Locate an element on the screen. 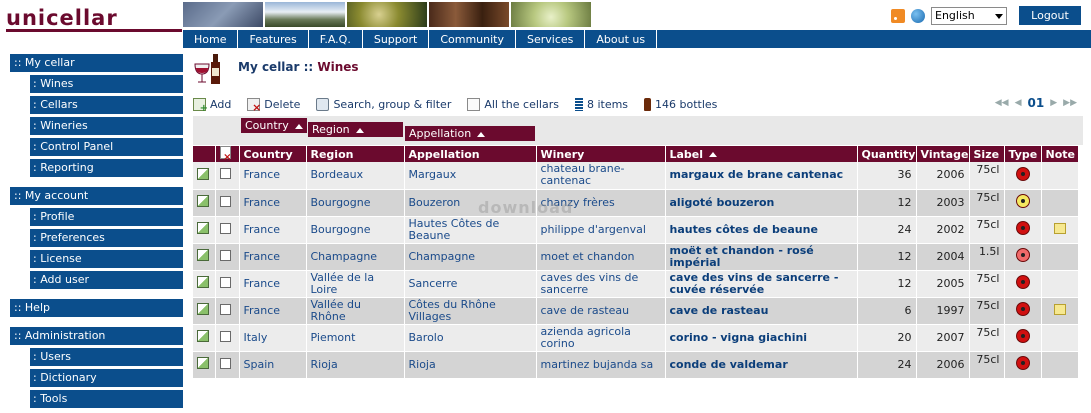  sidebar-item: : Preferences is located at coordinates (106, 238).